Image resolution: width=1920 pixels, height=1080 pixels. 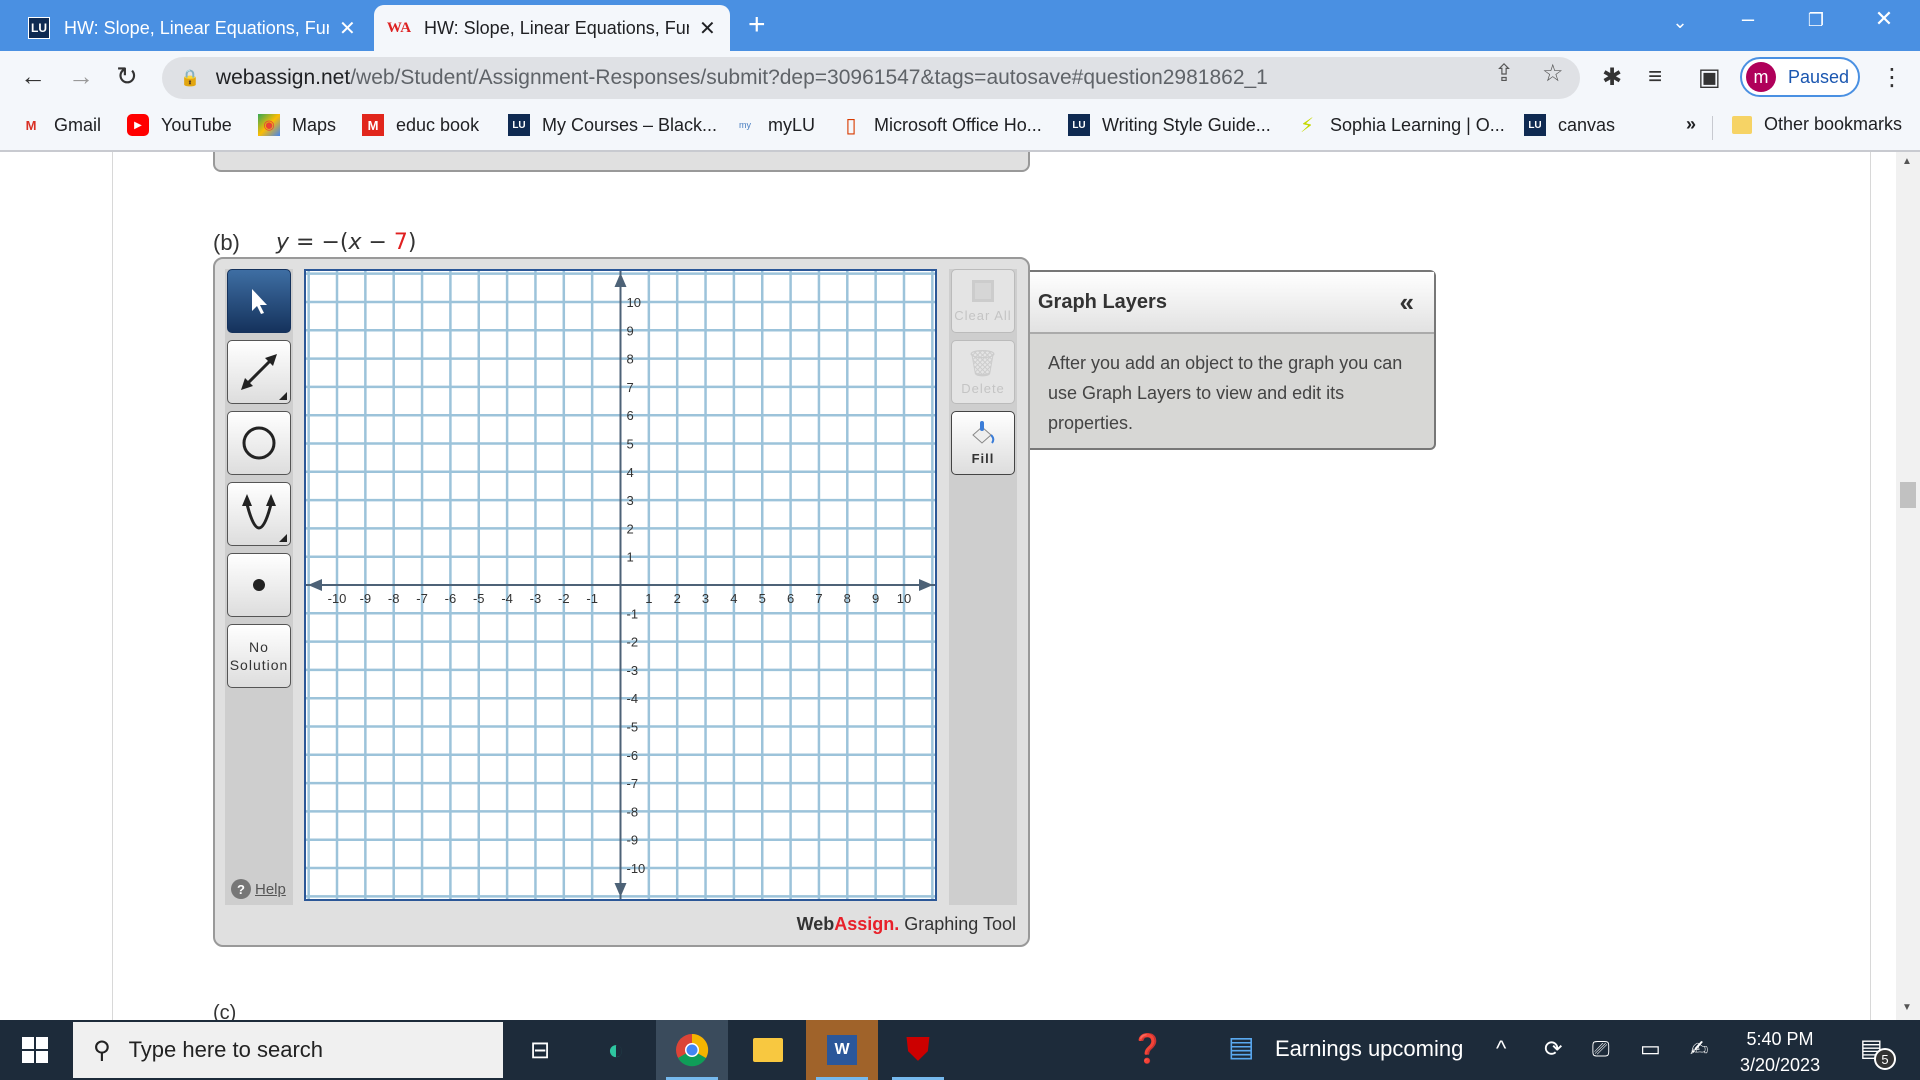 I want to click on clear-all-icon, so click(x=983, y=290).